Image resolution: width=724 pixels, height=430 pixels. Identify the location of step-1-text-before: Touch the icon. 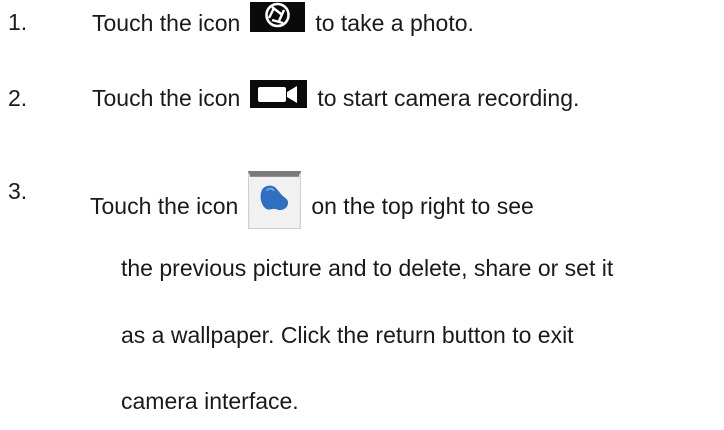
(166, 23).